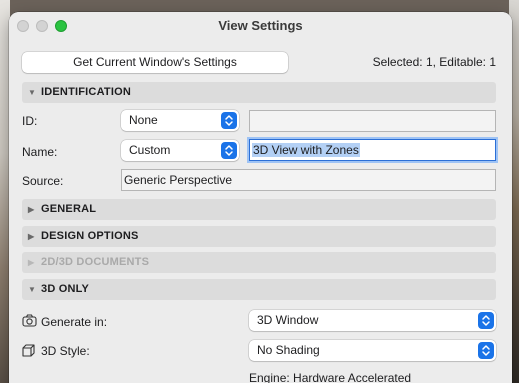  Describe the element at coordinates (288, 350) in the screenshot. I see `3d-style-value: No Shading` at that location.